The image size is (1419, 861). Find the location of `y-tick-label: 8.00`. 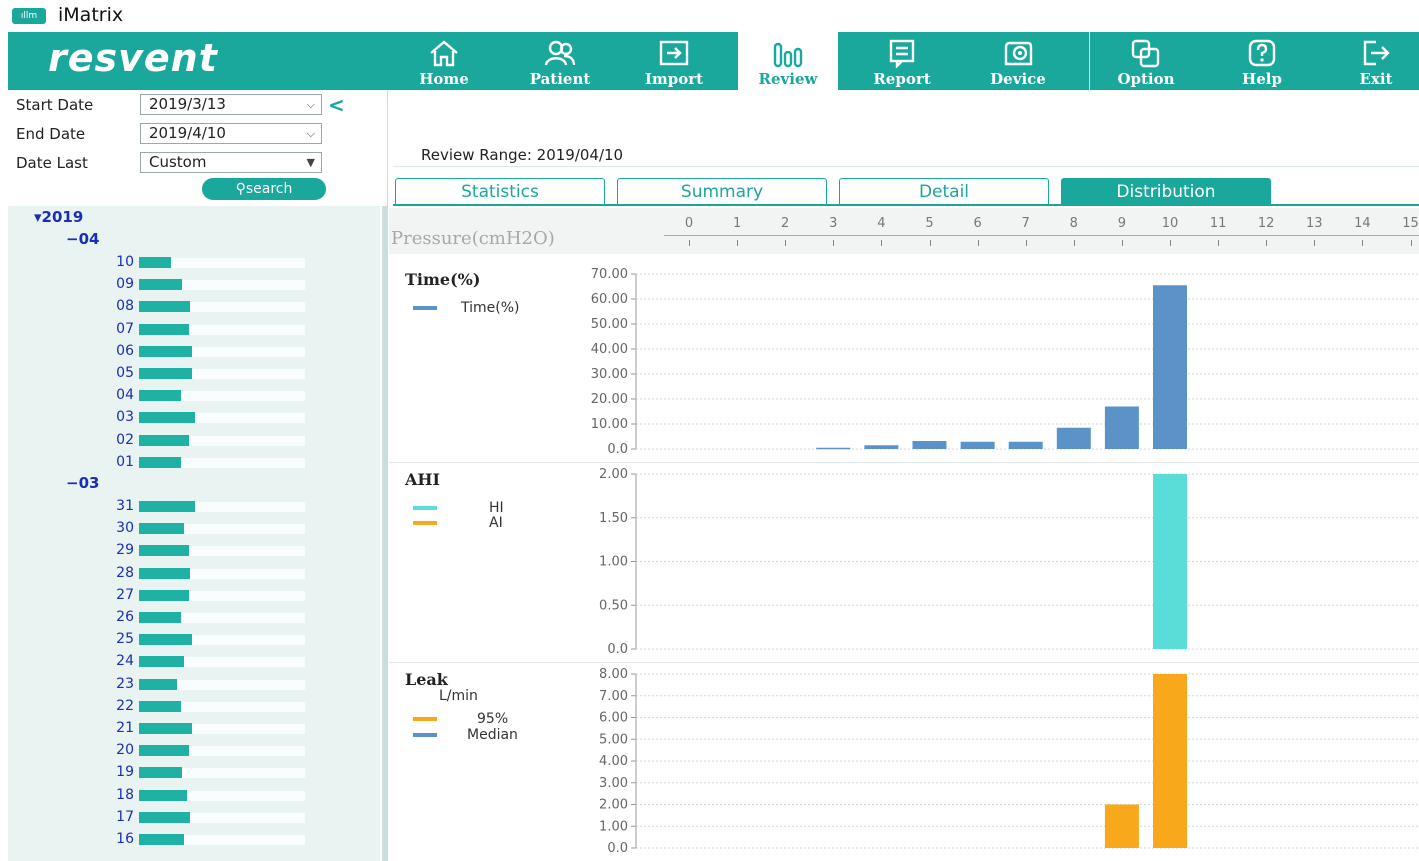

y-tick-label: 8.00 is located at coordinates (613, 674).